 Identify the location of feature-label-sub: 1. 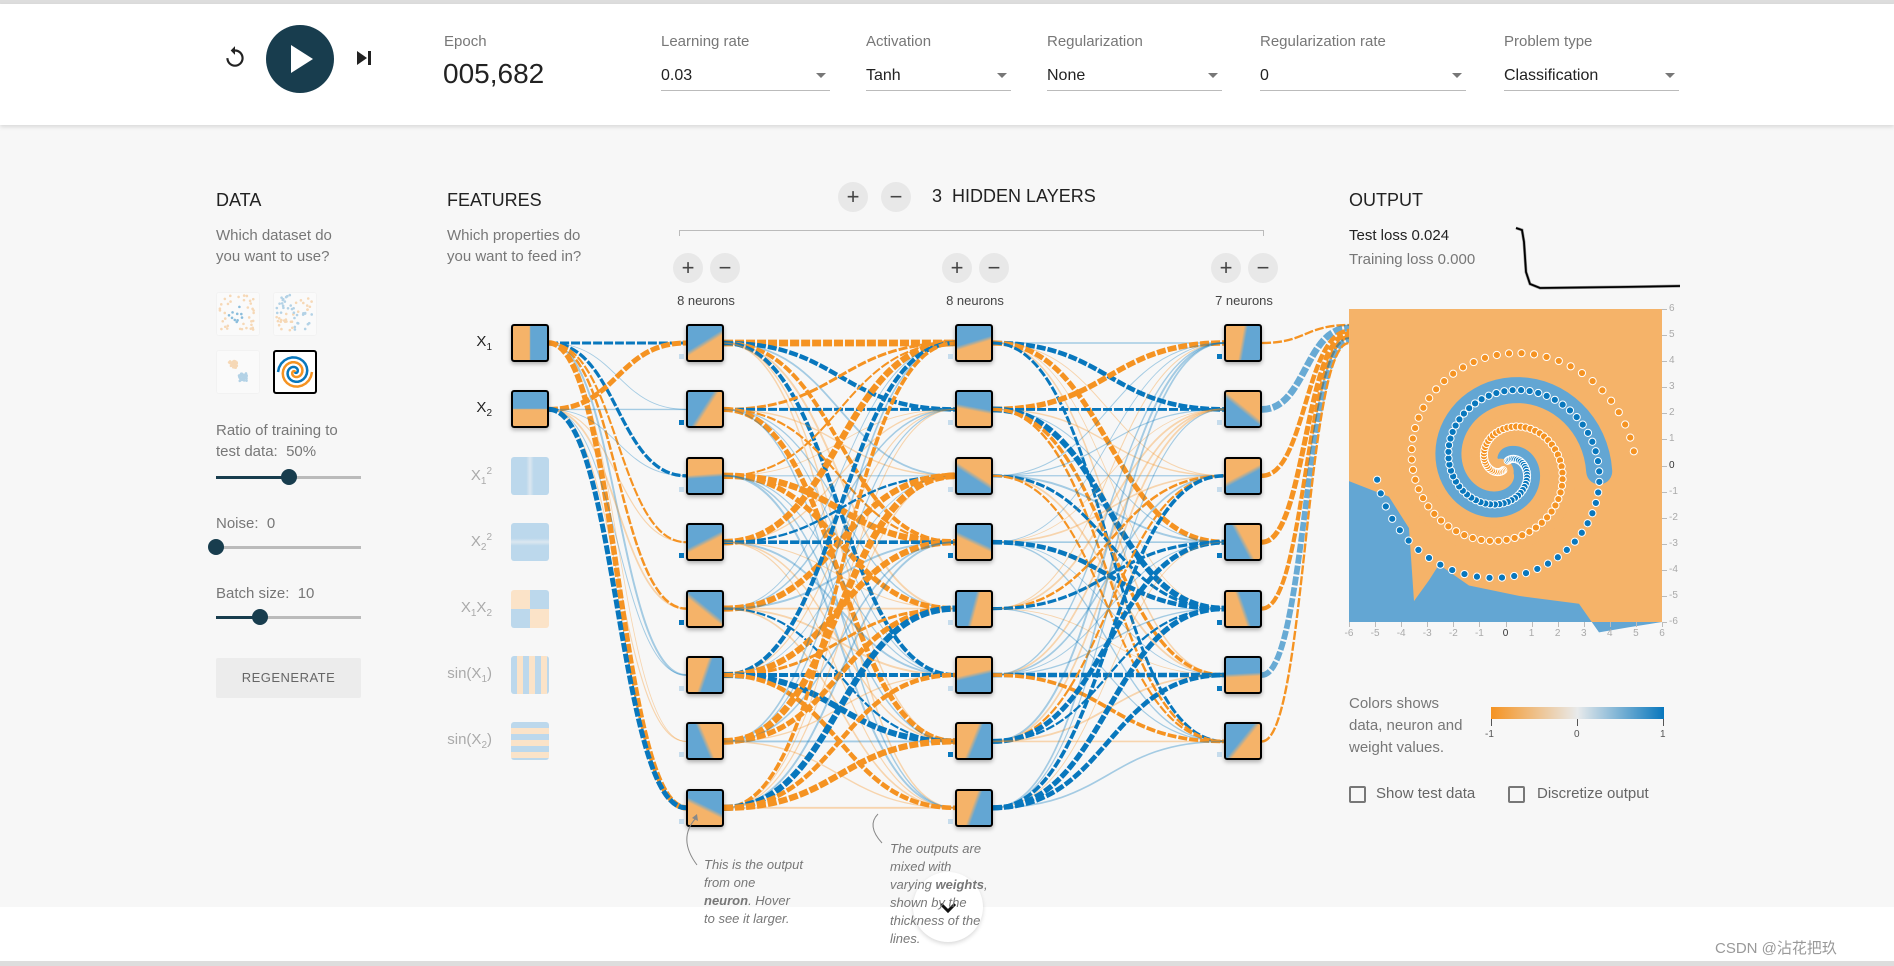
(489, 347).